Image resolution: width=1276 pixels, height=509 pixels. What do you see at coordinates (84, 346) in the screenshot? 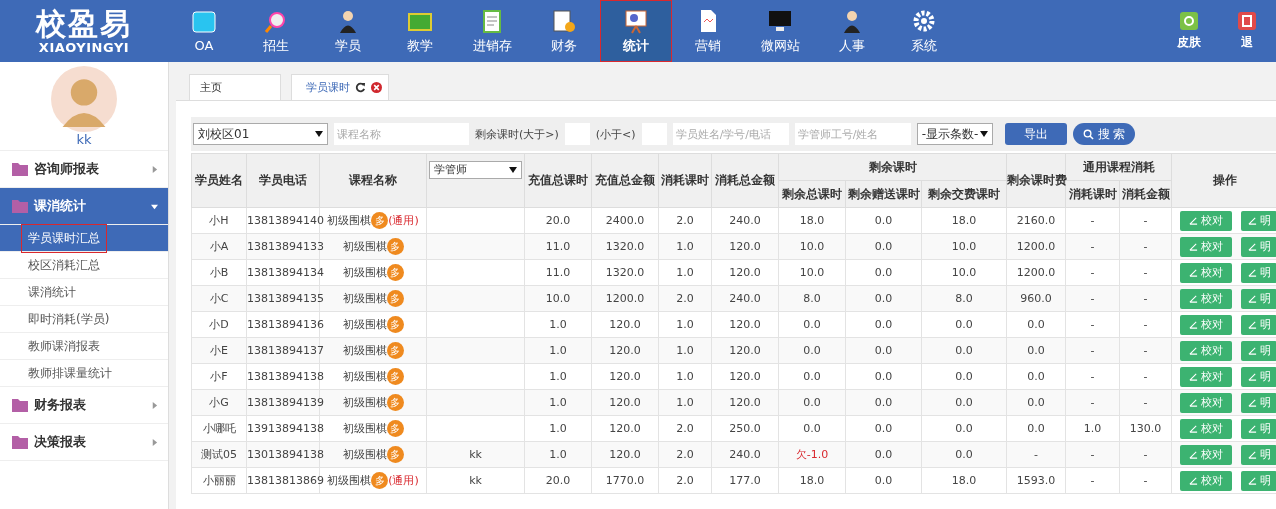
I see `sidebar-item: 教师课消报表` at bounding box center [84, 346].